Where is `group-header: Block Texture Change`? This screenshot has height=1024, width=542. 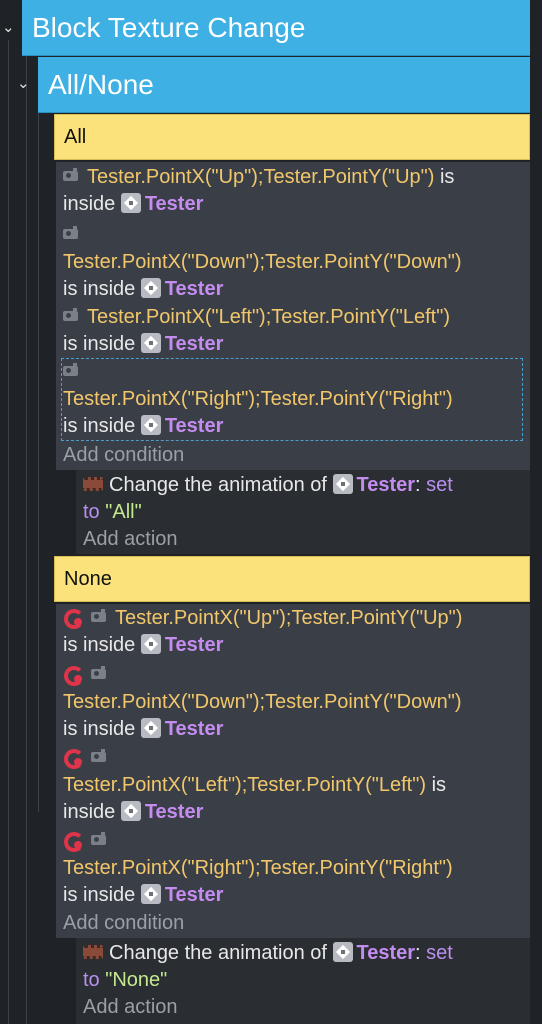 group-header: Block Texture Change is located at coordinates (276, 28).